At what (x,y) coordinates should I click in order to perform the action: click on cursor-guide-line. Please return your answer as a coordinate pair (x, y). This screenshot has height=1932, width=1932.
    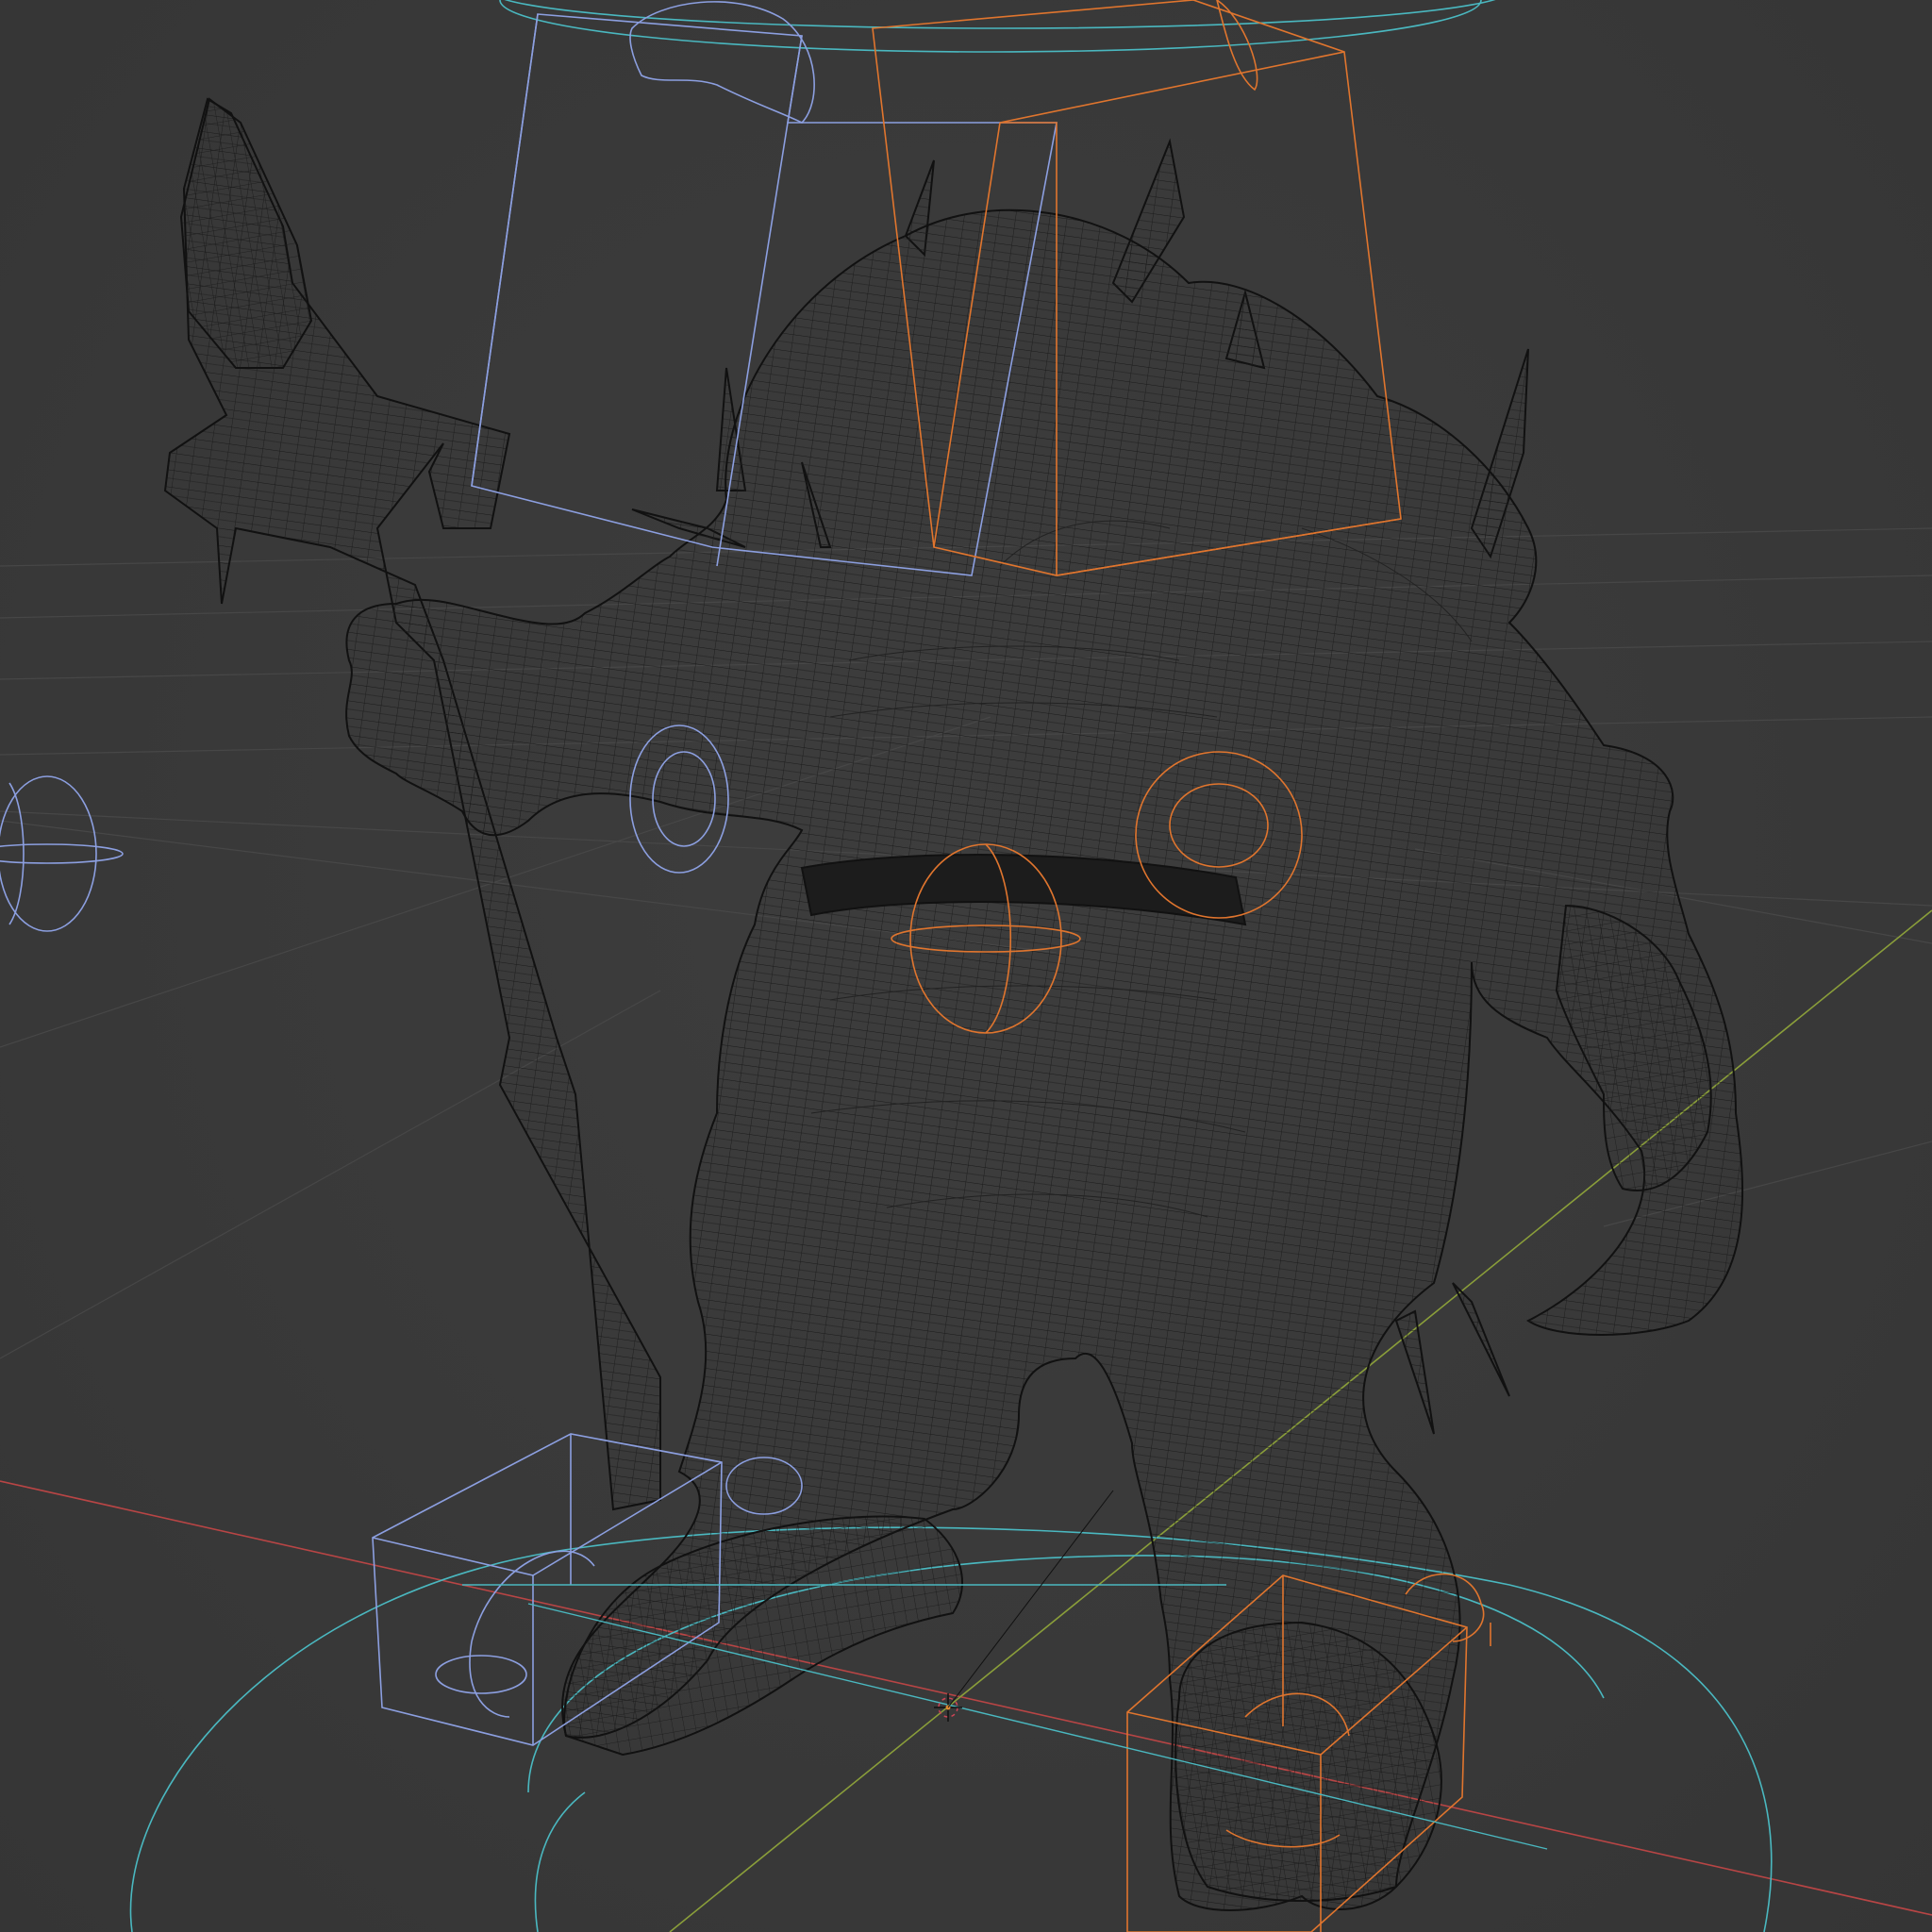
    Looking at the image, I should click on (1030, 1599).